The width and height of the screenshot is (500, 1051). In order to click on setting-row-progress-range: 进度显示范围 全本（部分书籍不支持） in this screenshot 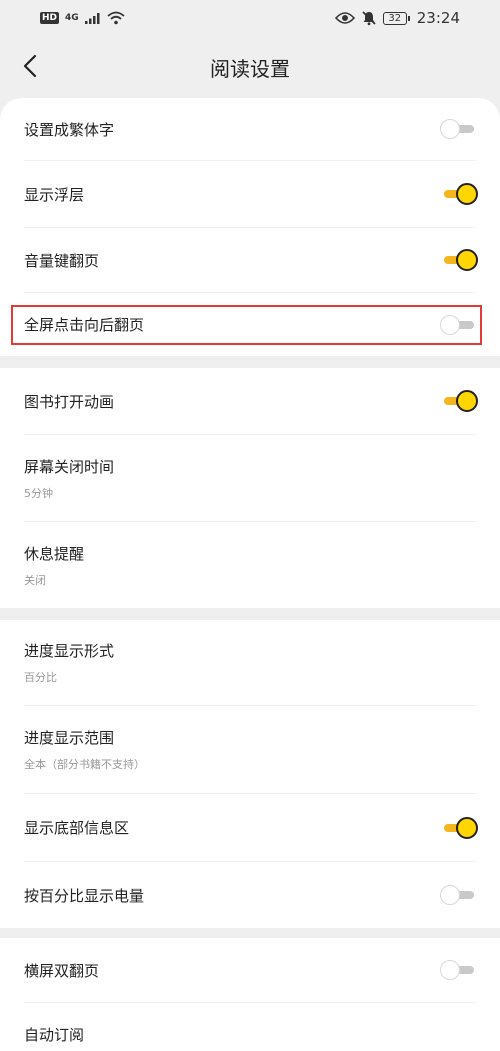, I will do `click(250, 750)`.